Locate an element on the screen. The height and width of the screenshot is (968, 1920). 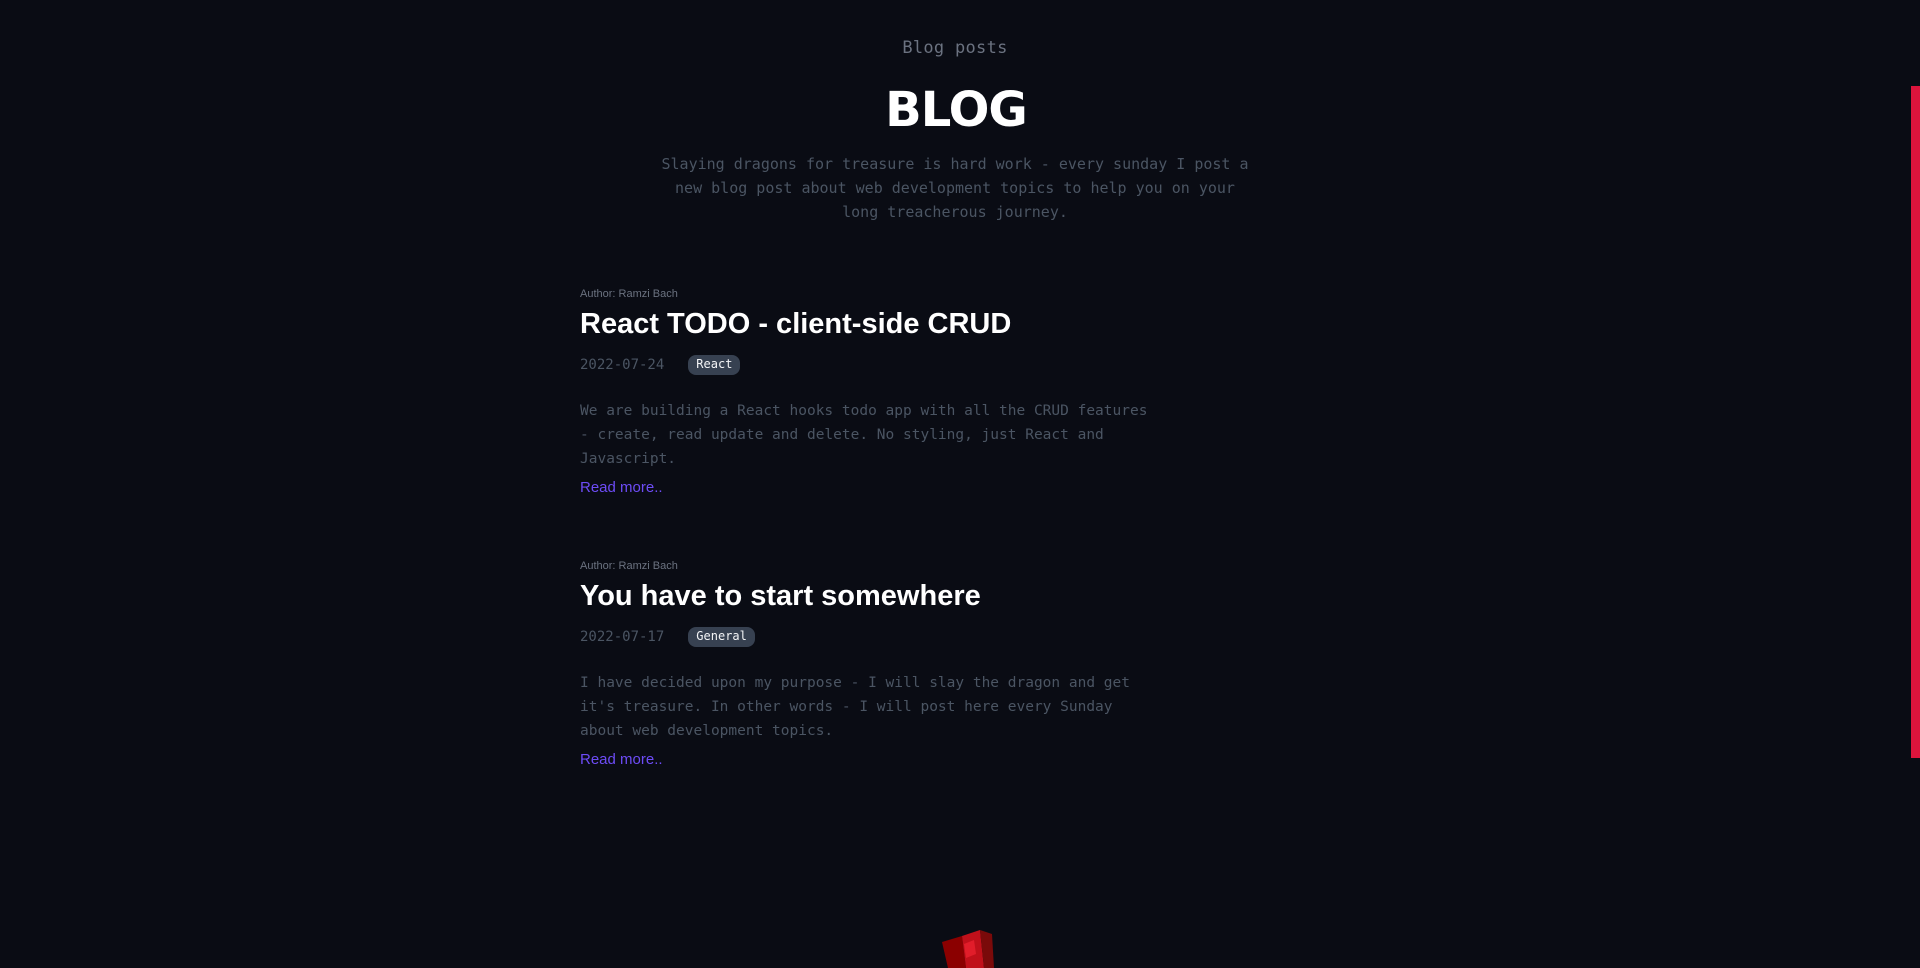
post-title: React TODO - client-side CRUD is located at coordinates (880, 324).